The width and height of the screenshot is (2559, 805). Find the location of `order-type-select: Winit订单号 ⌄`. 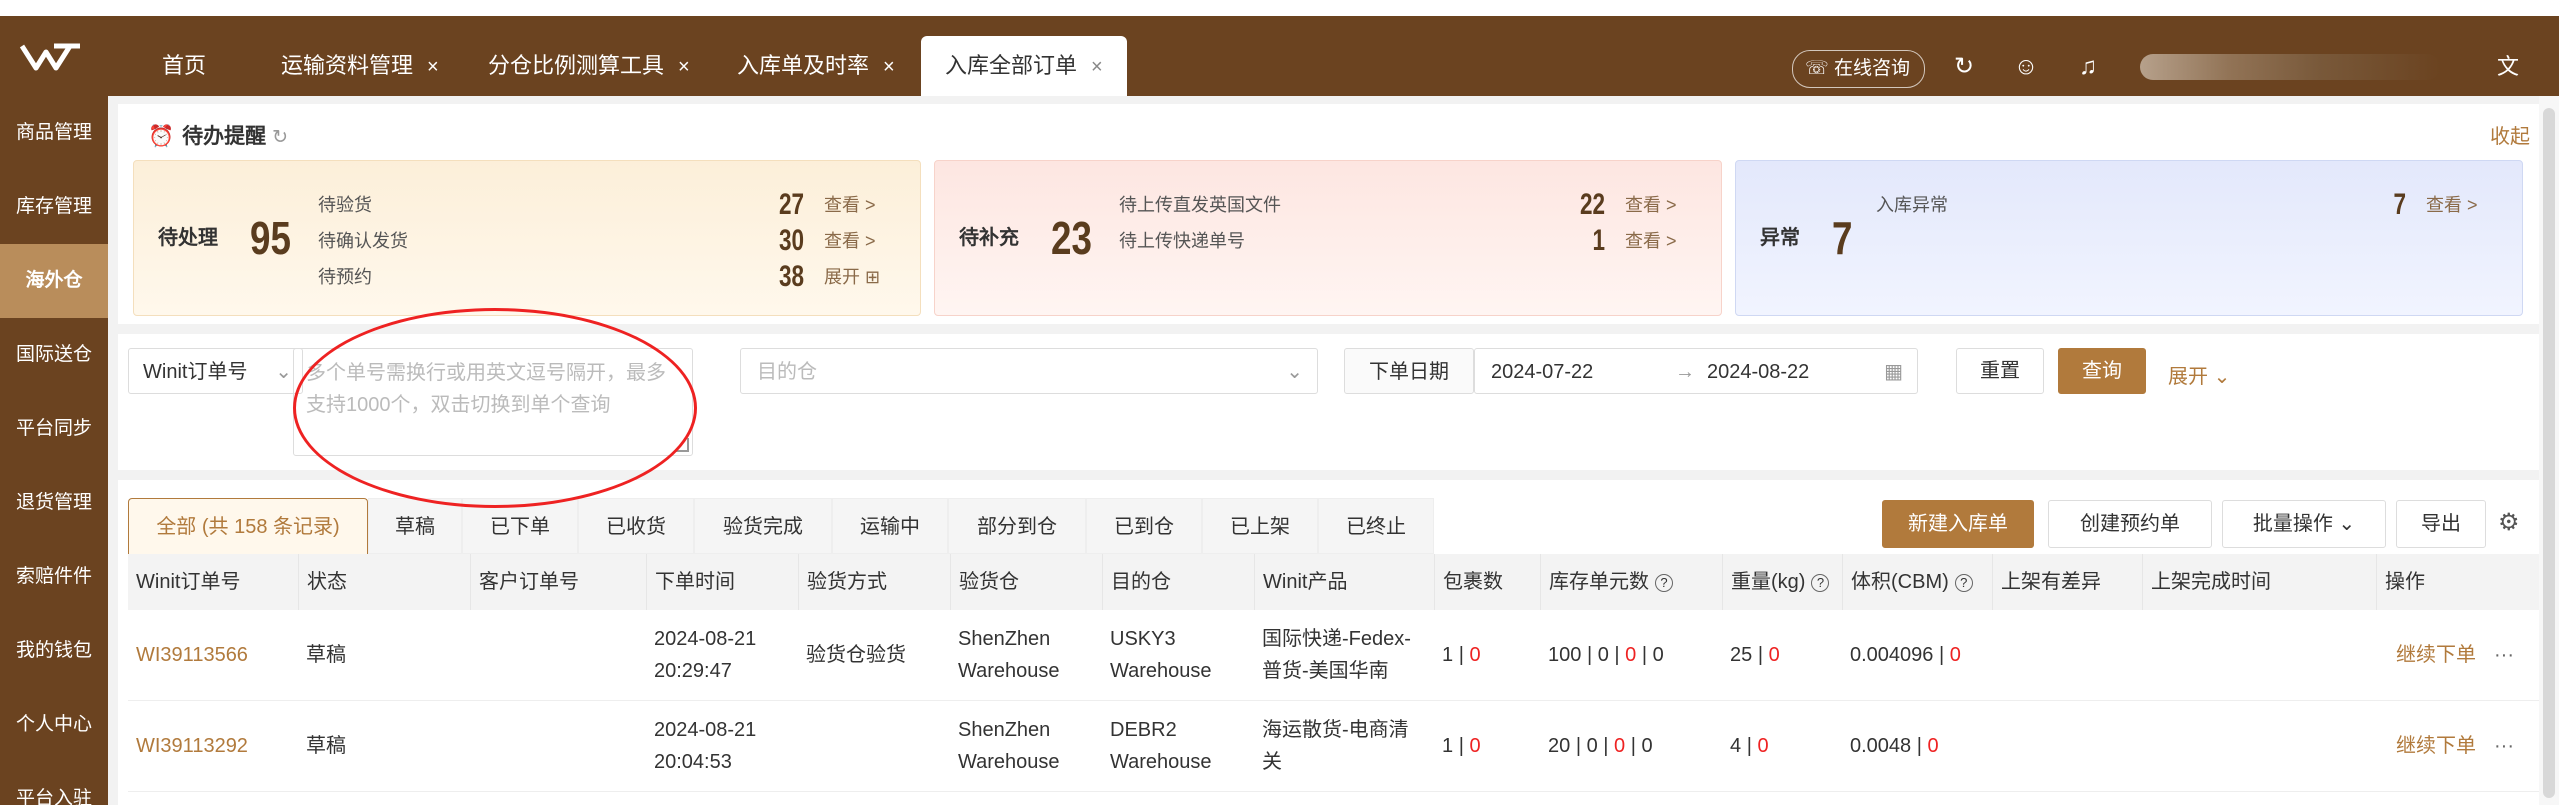

order-type-select: Winit订单号 ⌄ is located at coordinates (215, 371).